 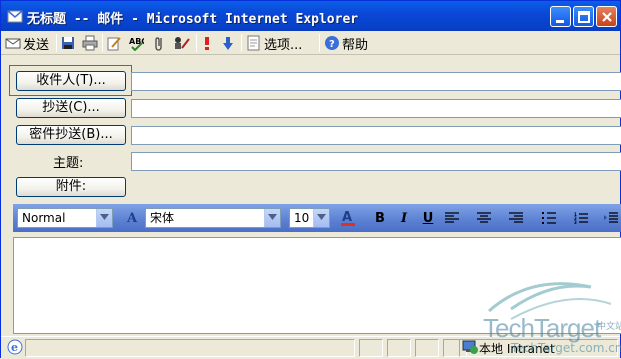 I want to click on bold-button: B, so click(x=380, y=218).